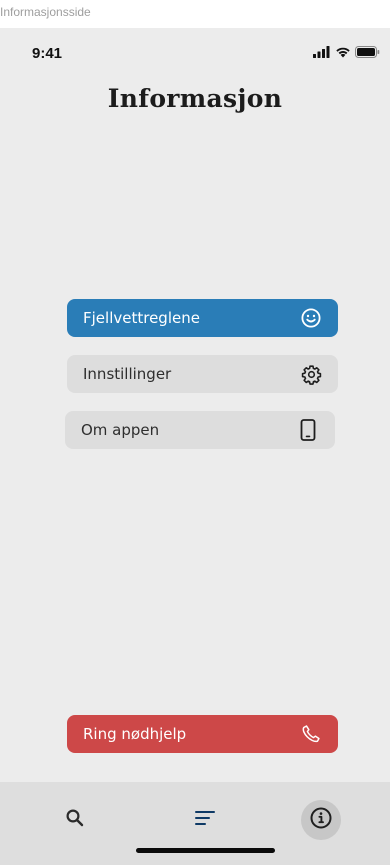  What do you see at coordinates (45, 12) in the screenshot?
I see `canvas-label: Informasjonsside` at bounding box center [45, 12].